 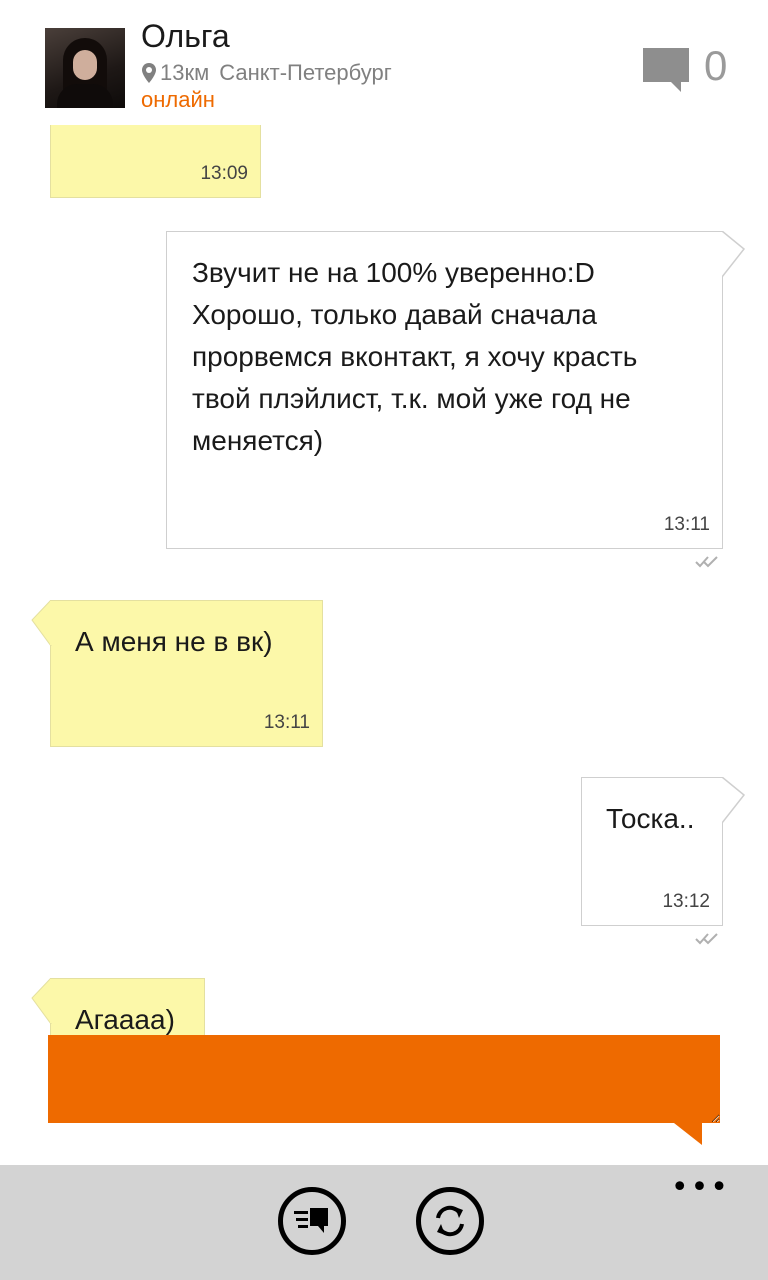 I want to click on online-status: онлайн, so click(x=178, y=99).